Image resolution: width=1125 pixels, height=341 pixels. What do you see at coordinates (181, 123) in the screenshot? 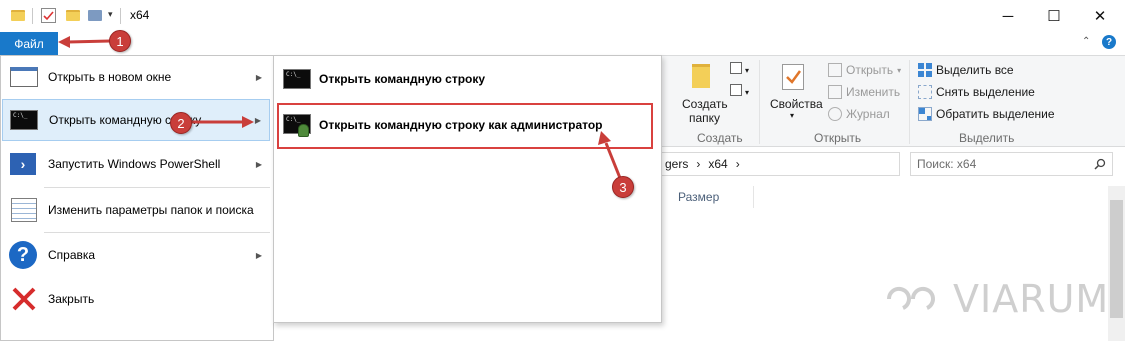
I see `annotation-marker-2: 2` at bounding box center [181, 123].